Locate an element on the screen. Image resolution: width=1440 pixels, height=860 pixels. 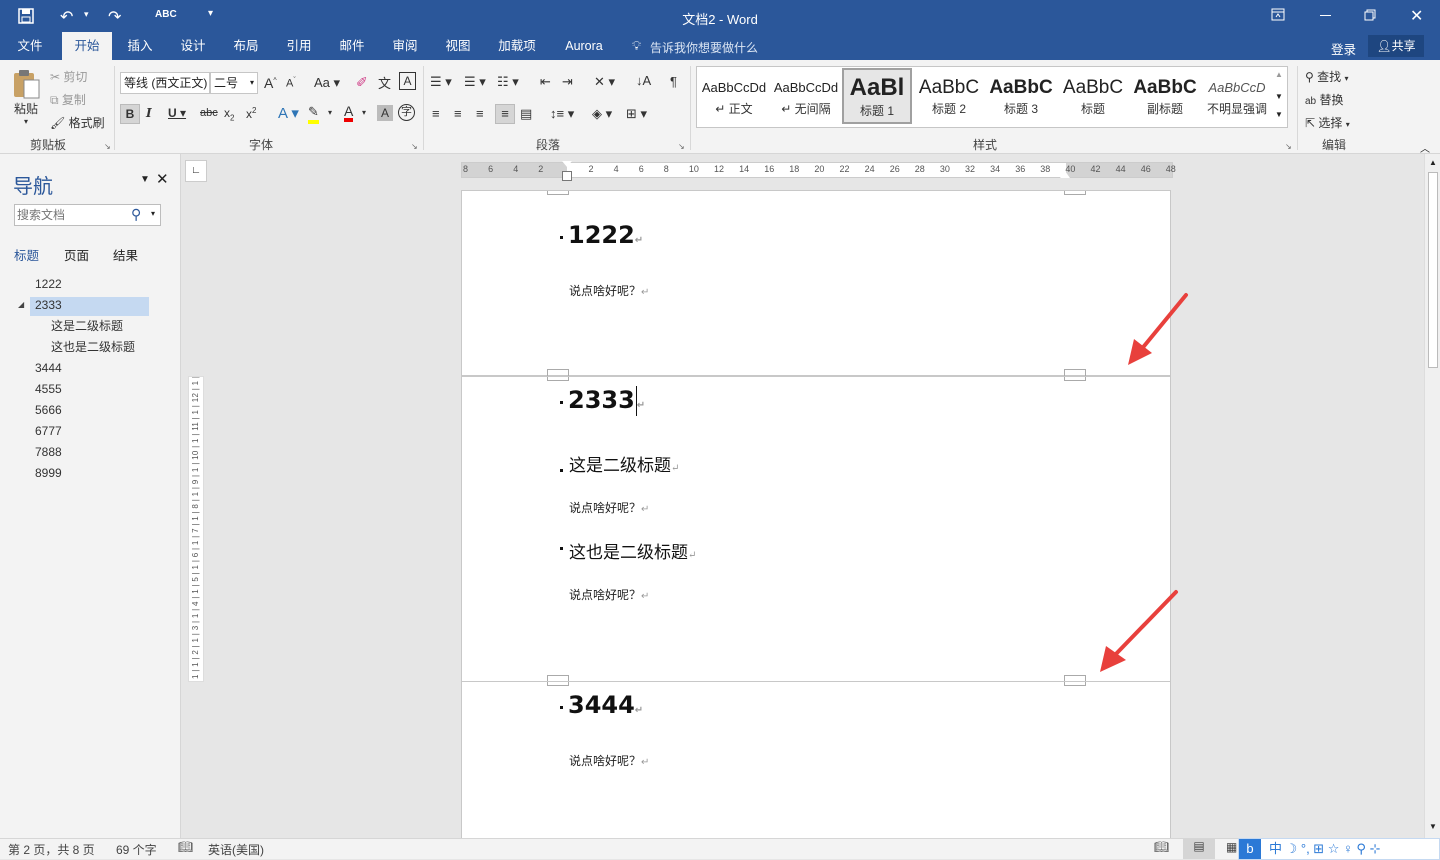
body-paragraph: 说点啥好呢？↵ is located at coordinates (609, 290).